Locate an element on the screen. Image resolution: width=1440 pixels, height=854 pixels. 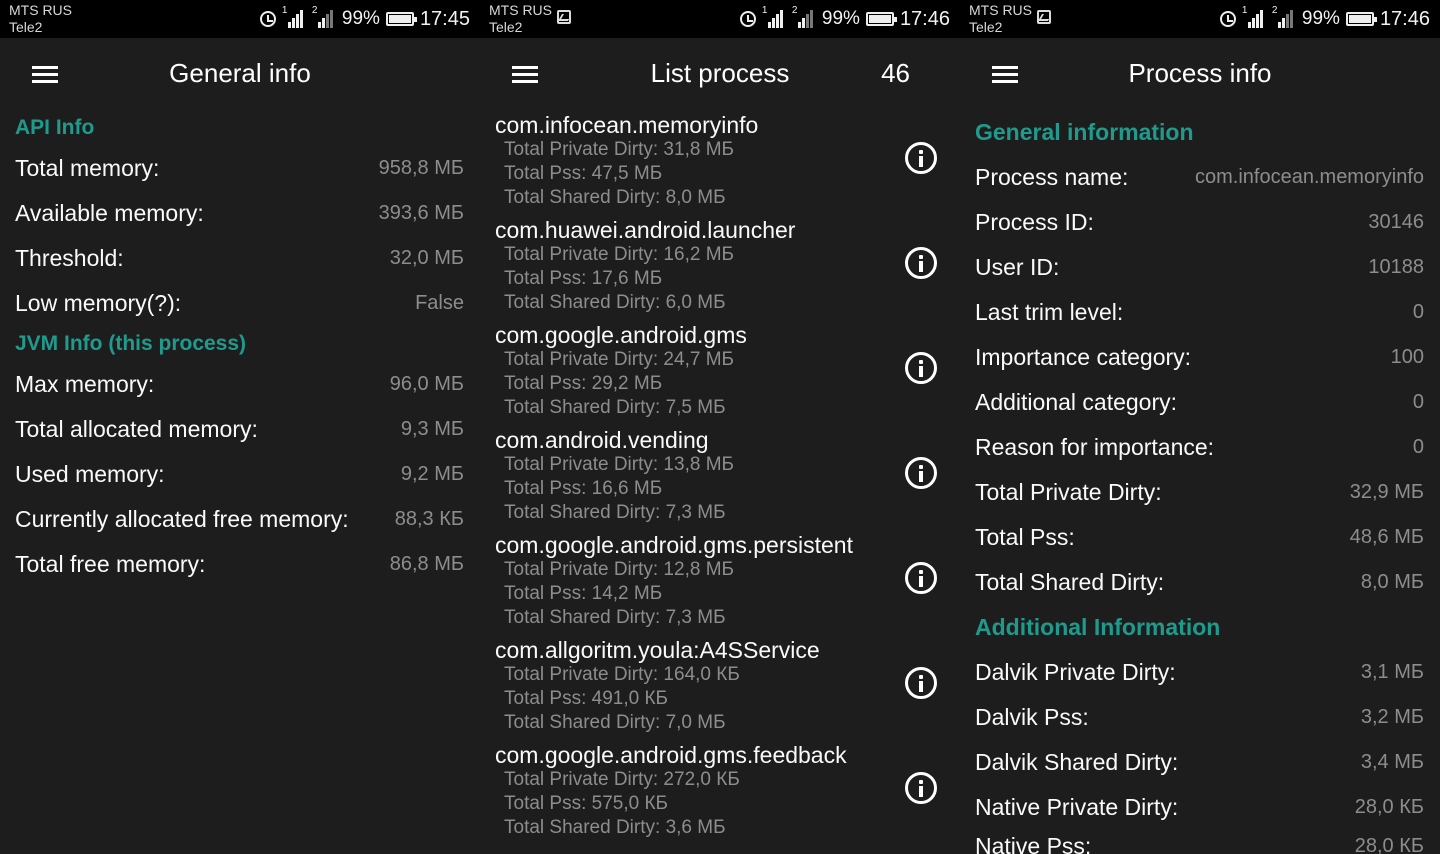
process-private-dirty: Total Private Dirty: 24,7 МБ is located at coordinates (619, 359).